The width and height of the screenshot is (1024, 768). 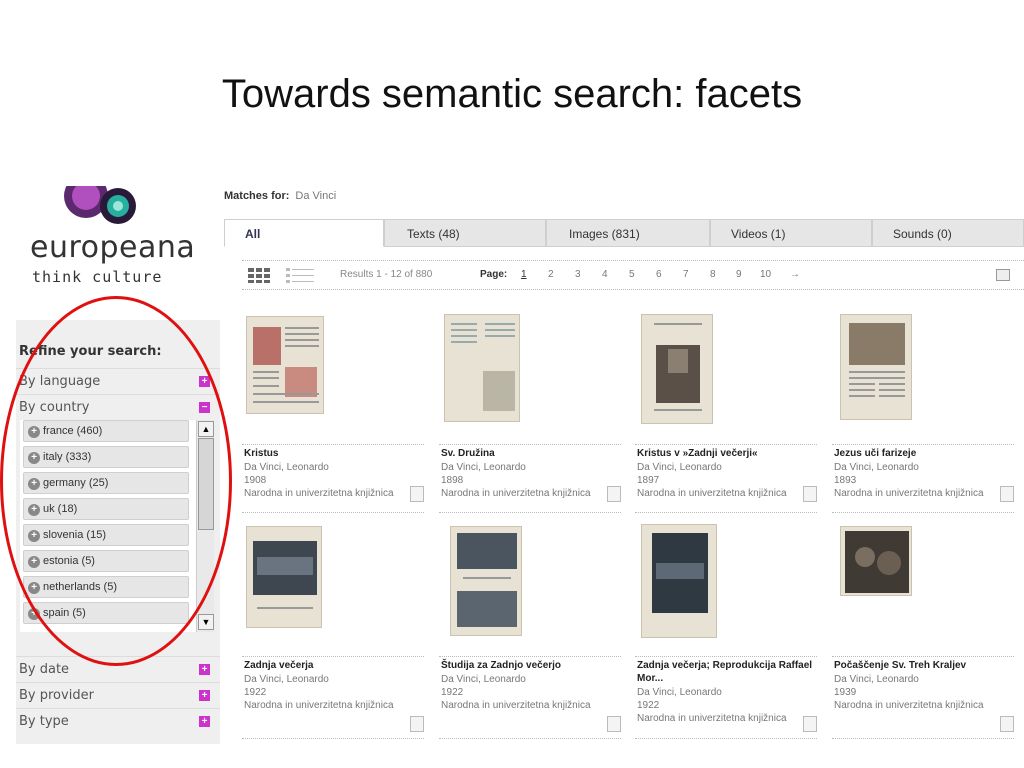 I want to click on scroll-thumb, so click(x=206, y=484).